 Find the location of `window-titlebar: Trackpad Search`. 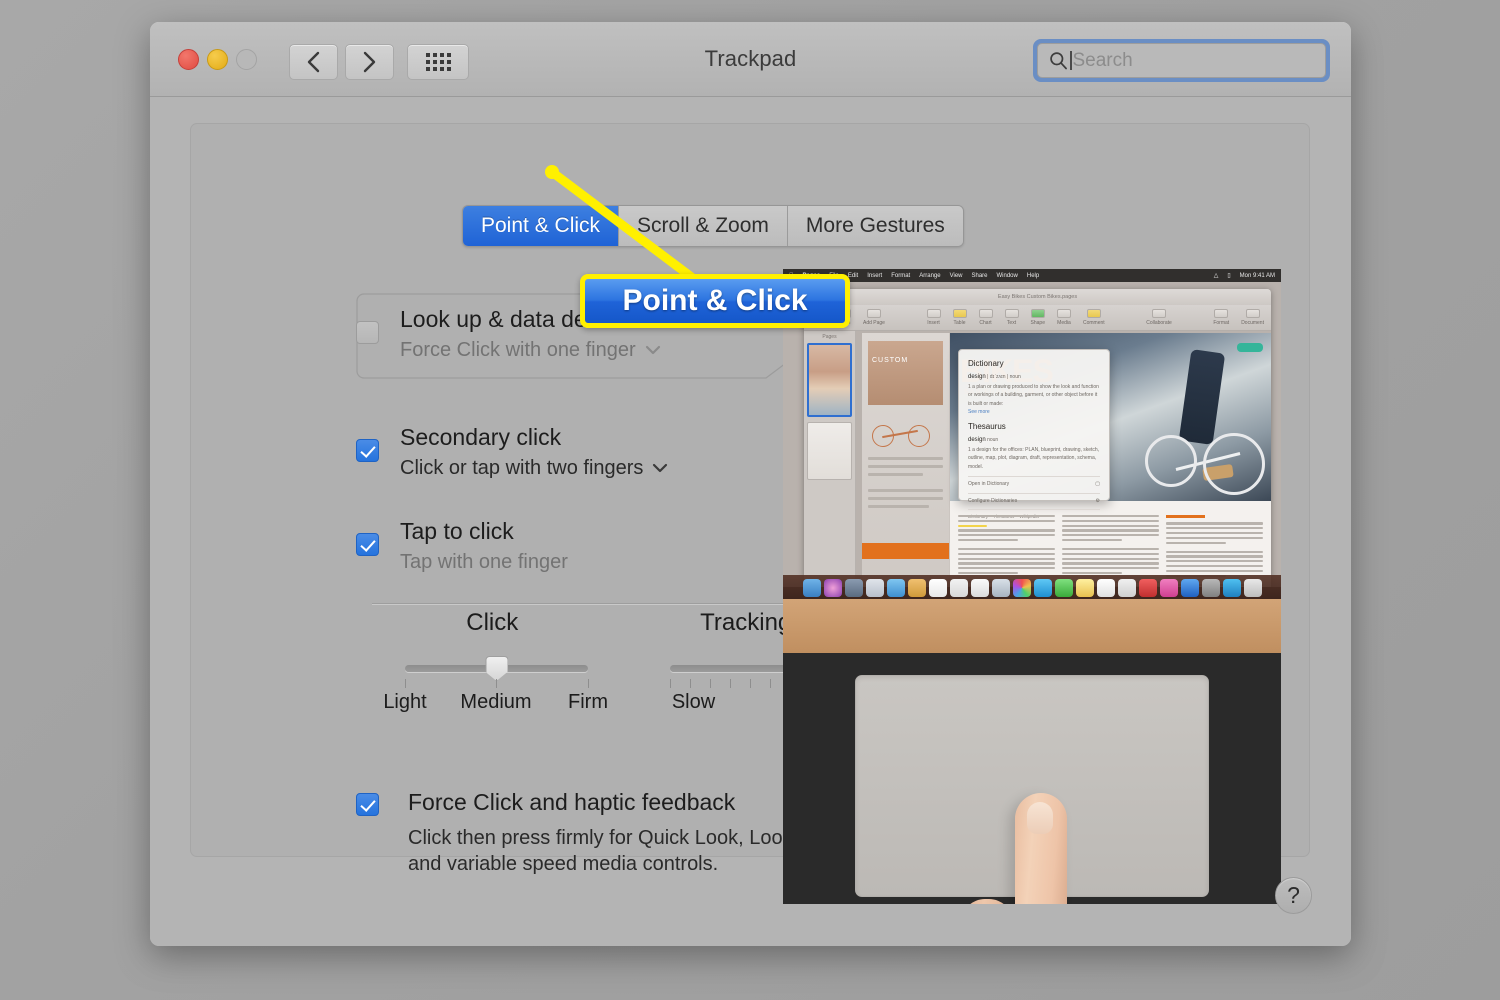

window-titlebar: Trackpad Search is located at coordinates (750, 59).